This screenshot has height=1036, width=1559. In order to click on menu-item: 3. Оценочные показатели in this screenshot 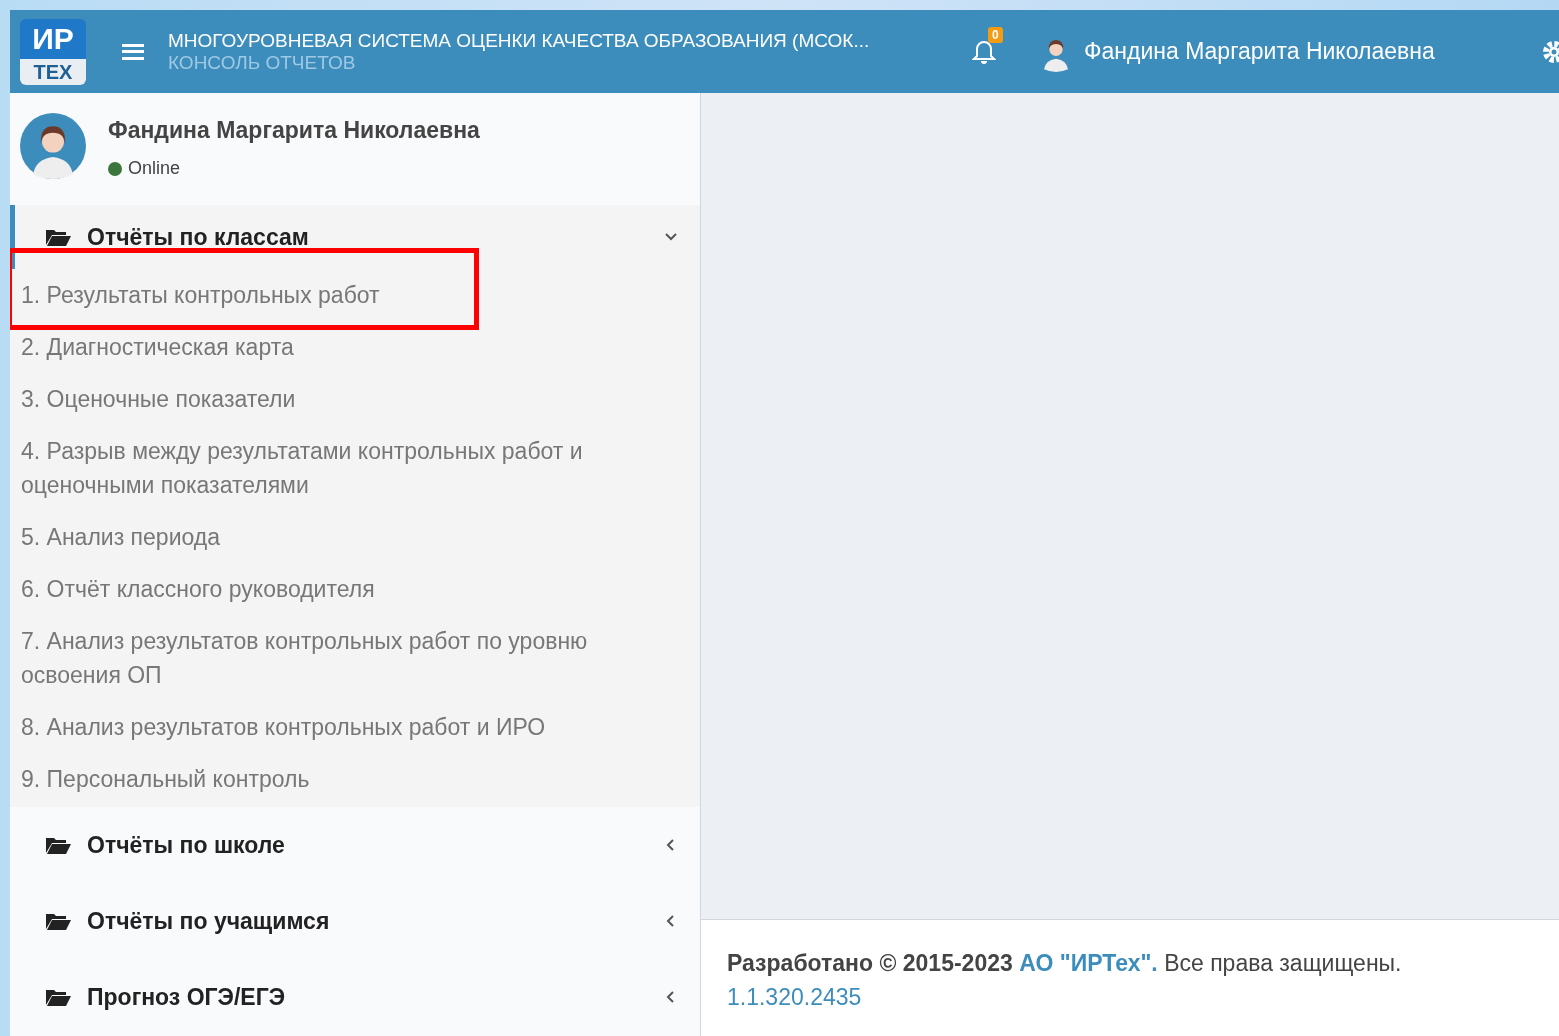, I will do `click(355, 399)`.